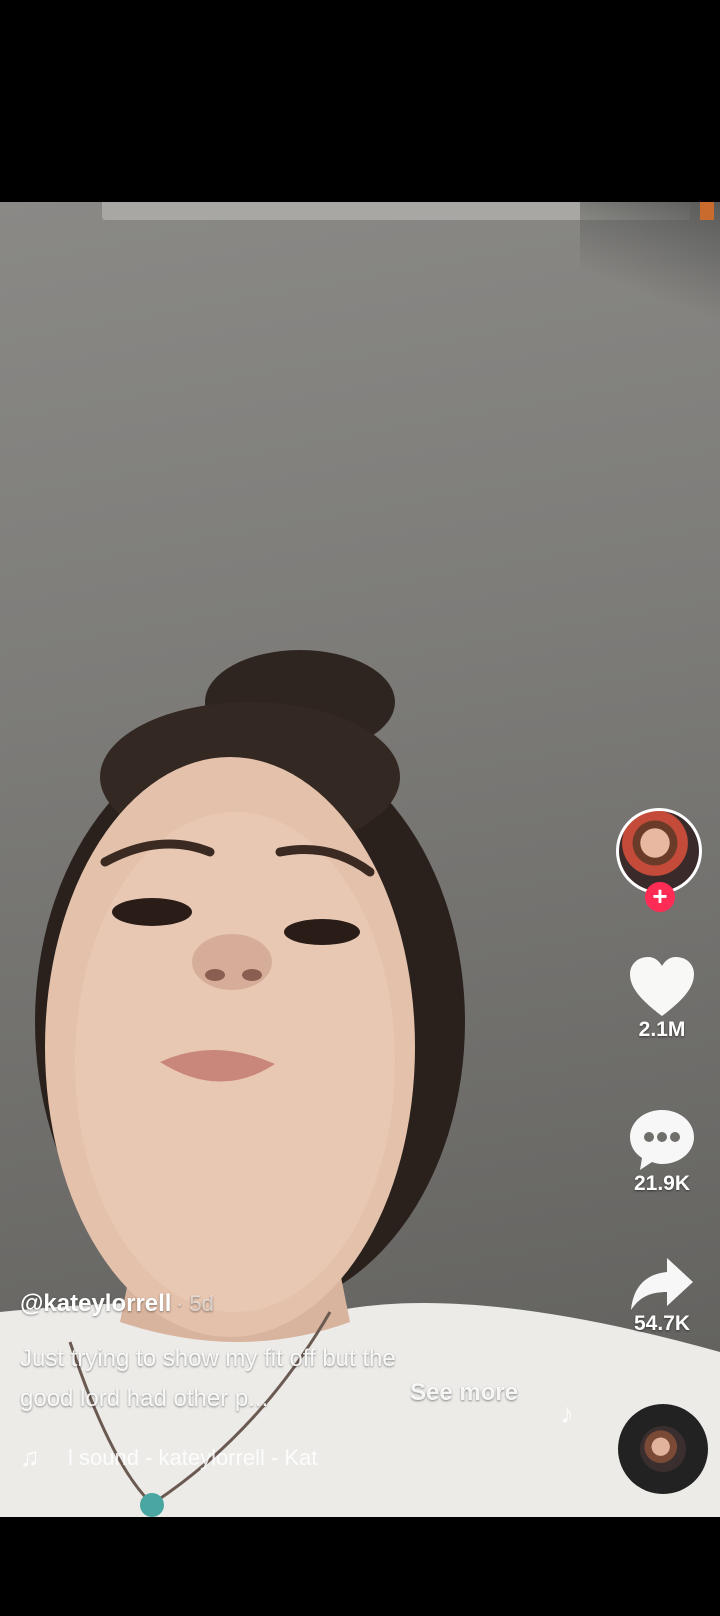 This screenshot has height=1616, width=720. Describe the element at coordinates (194, 1303) in the screenshot. I see `post-time: · 5d` at that location.